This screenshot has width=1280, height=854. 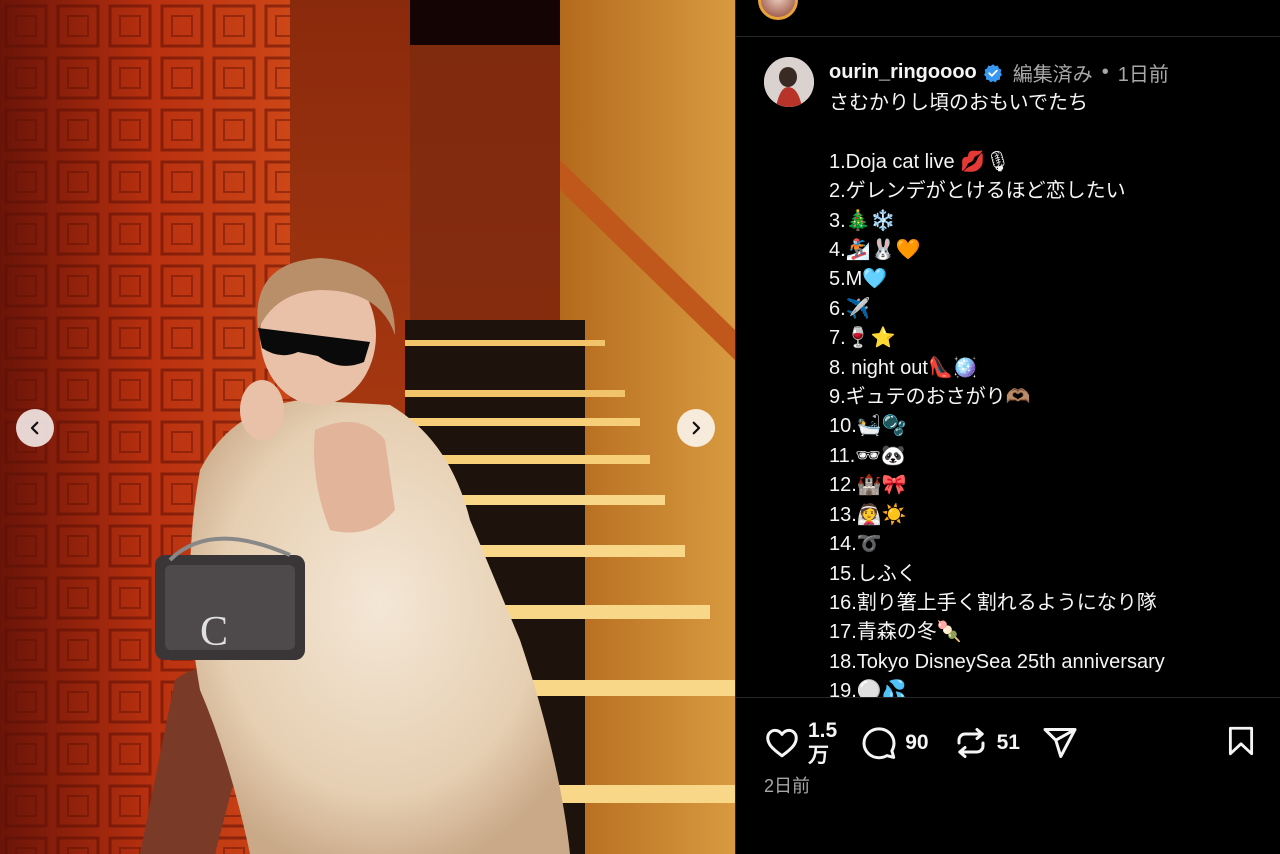 What do you see at coordinates (787, 785) in the screenshot?
I see `post-date: 2日前` at bounding box center [787, 785].